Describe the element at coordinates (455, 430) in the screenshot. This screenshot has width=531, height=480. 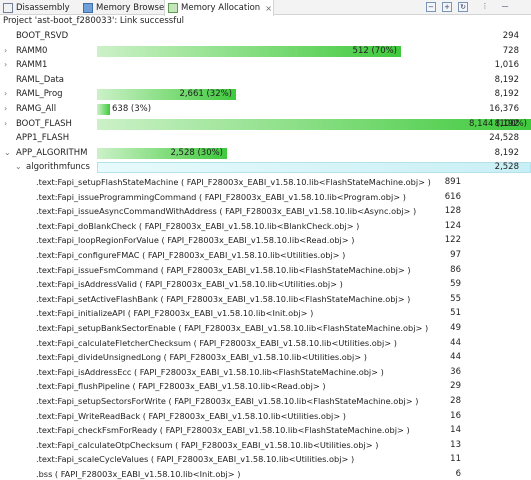
I see `section-size: 14` at that location.